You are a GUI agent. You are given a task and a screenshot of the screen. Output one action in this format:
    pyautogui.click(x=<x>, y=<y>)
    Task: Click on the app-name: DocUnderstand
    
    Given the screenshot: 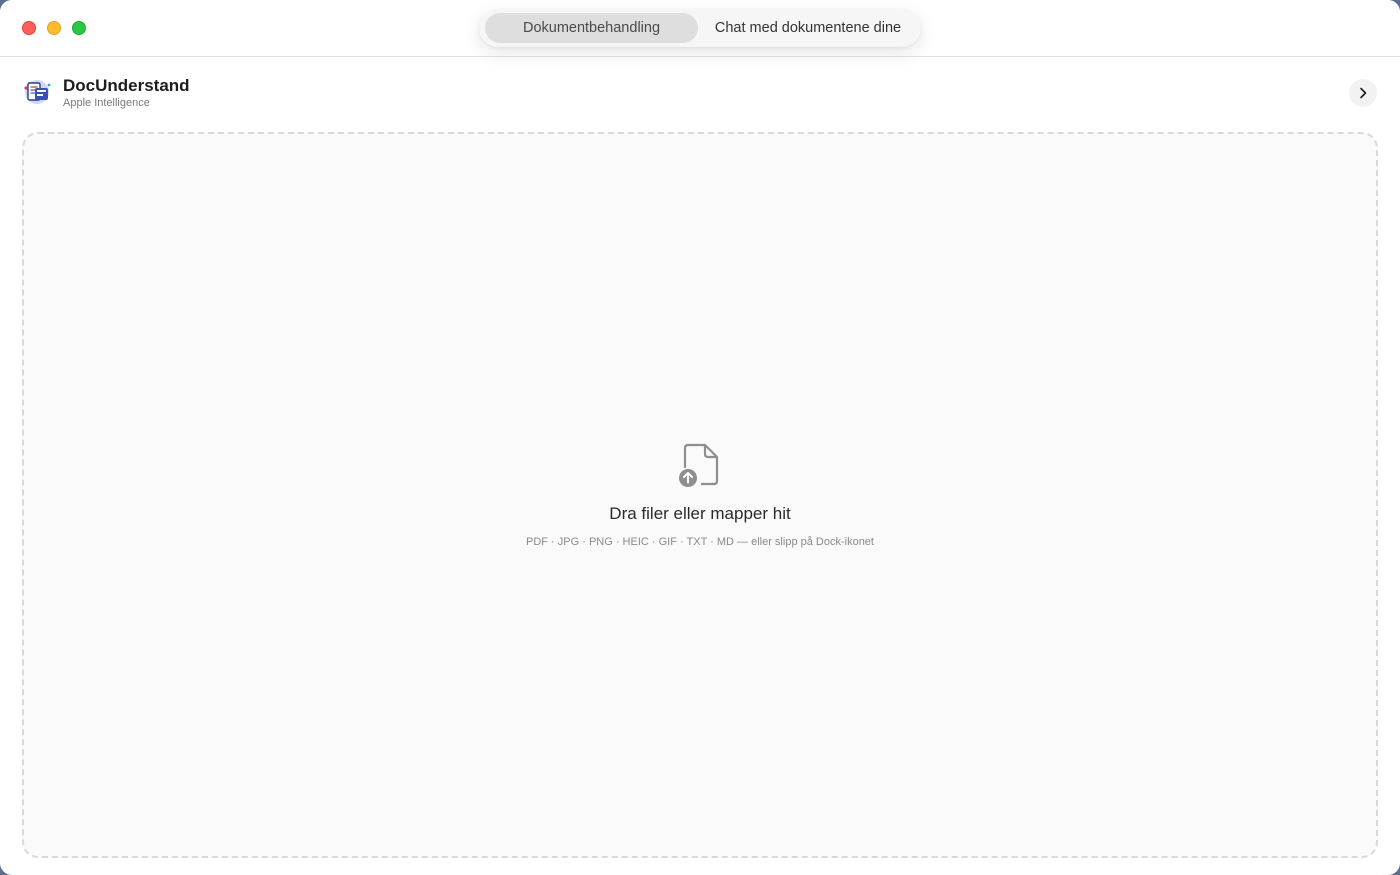 What is the action you would take?
    pyautogui.click(x=126, y=85)
    